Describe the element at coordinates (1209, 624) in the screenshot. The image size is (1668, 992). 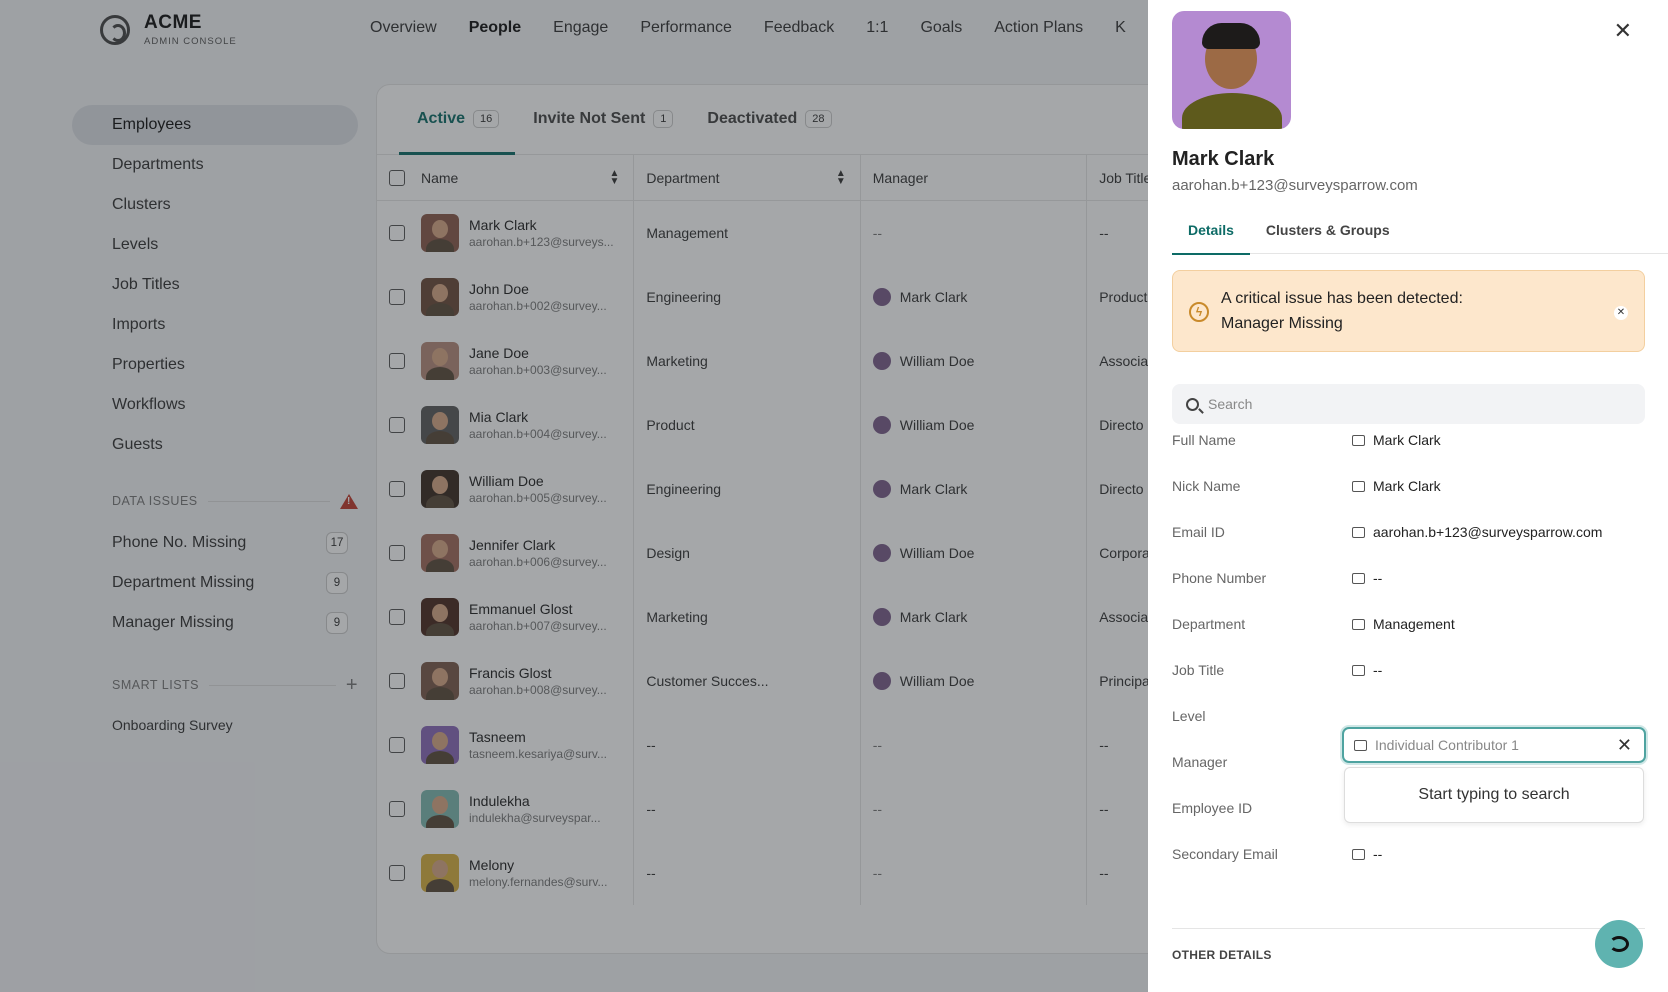
I see `field-label: Department` at that location.